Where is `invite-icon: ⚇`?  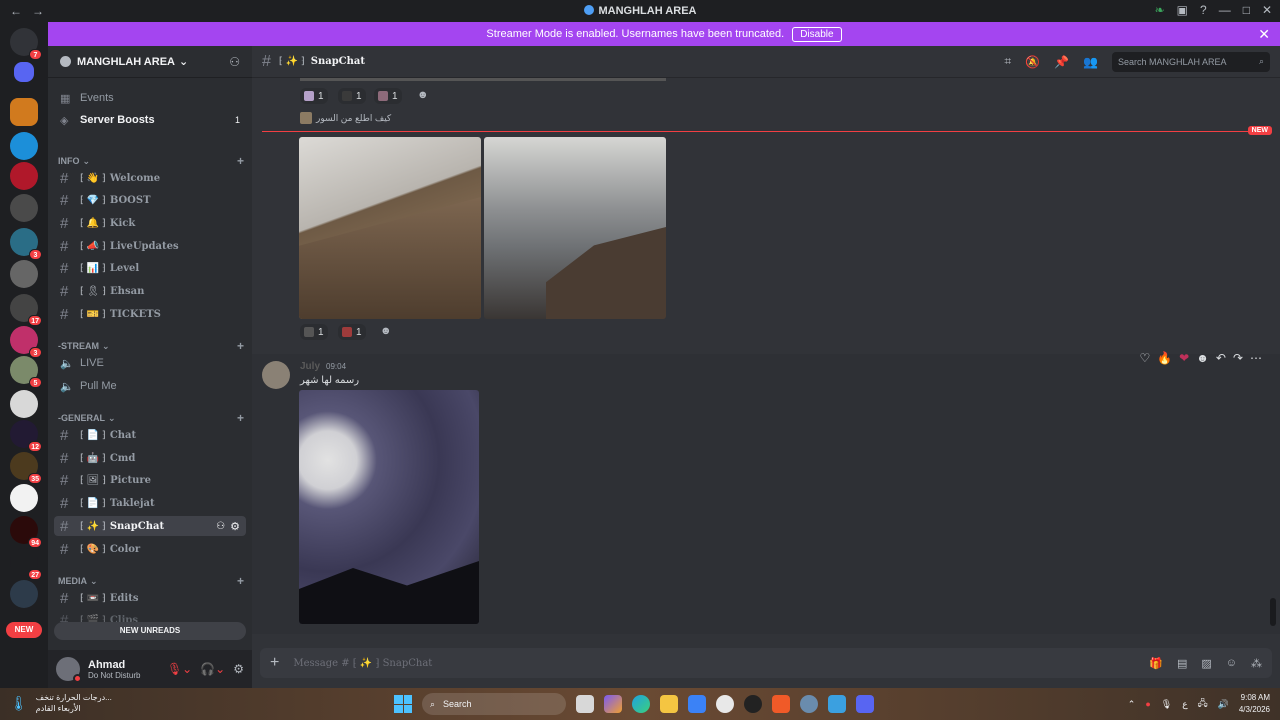
invite-icon: ⚇ is located at coordinates (220, 526).